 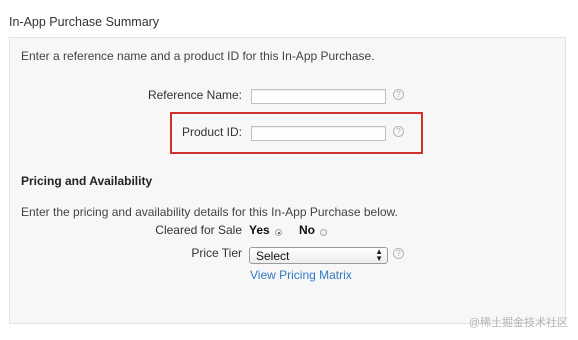 I want to click on no-option-label: No, so click(x=307, y=230).